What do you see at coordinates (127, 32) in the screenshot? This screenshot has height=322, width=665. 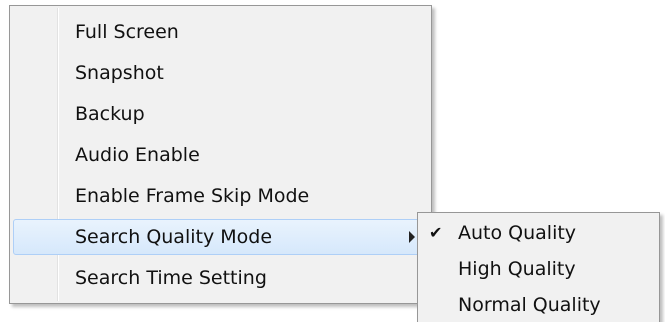 I see `menu-item-label: Full Screen` at bounding box center [127, 32].